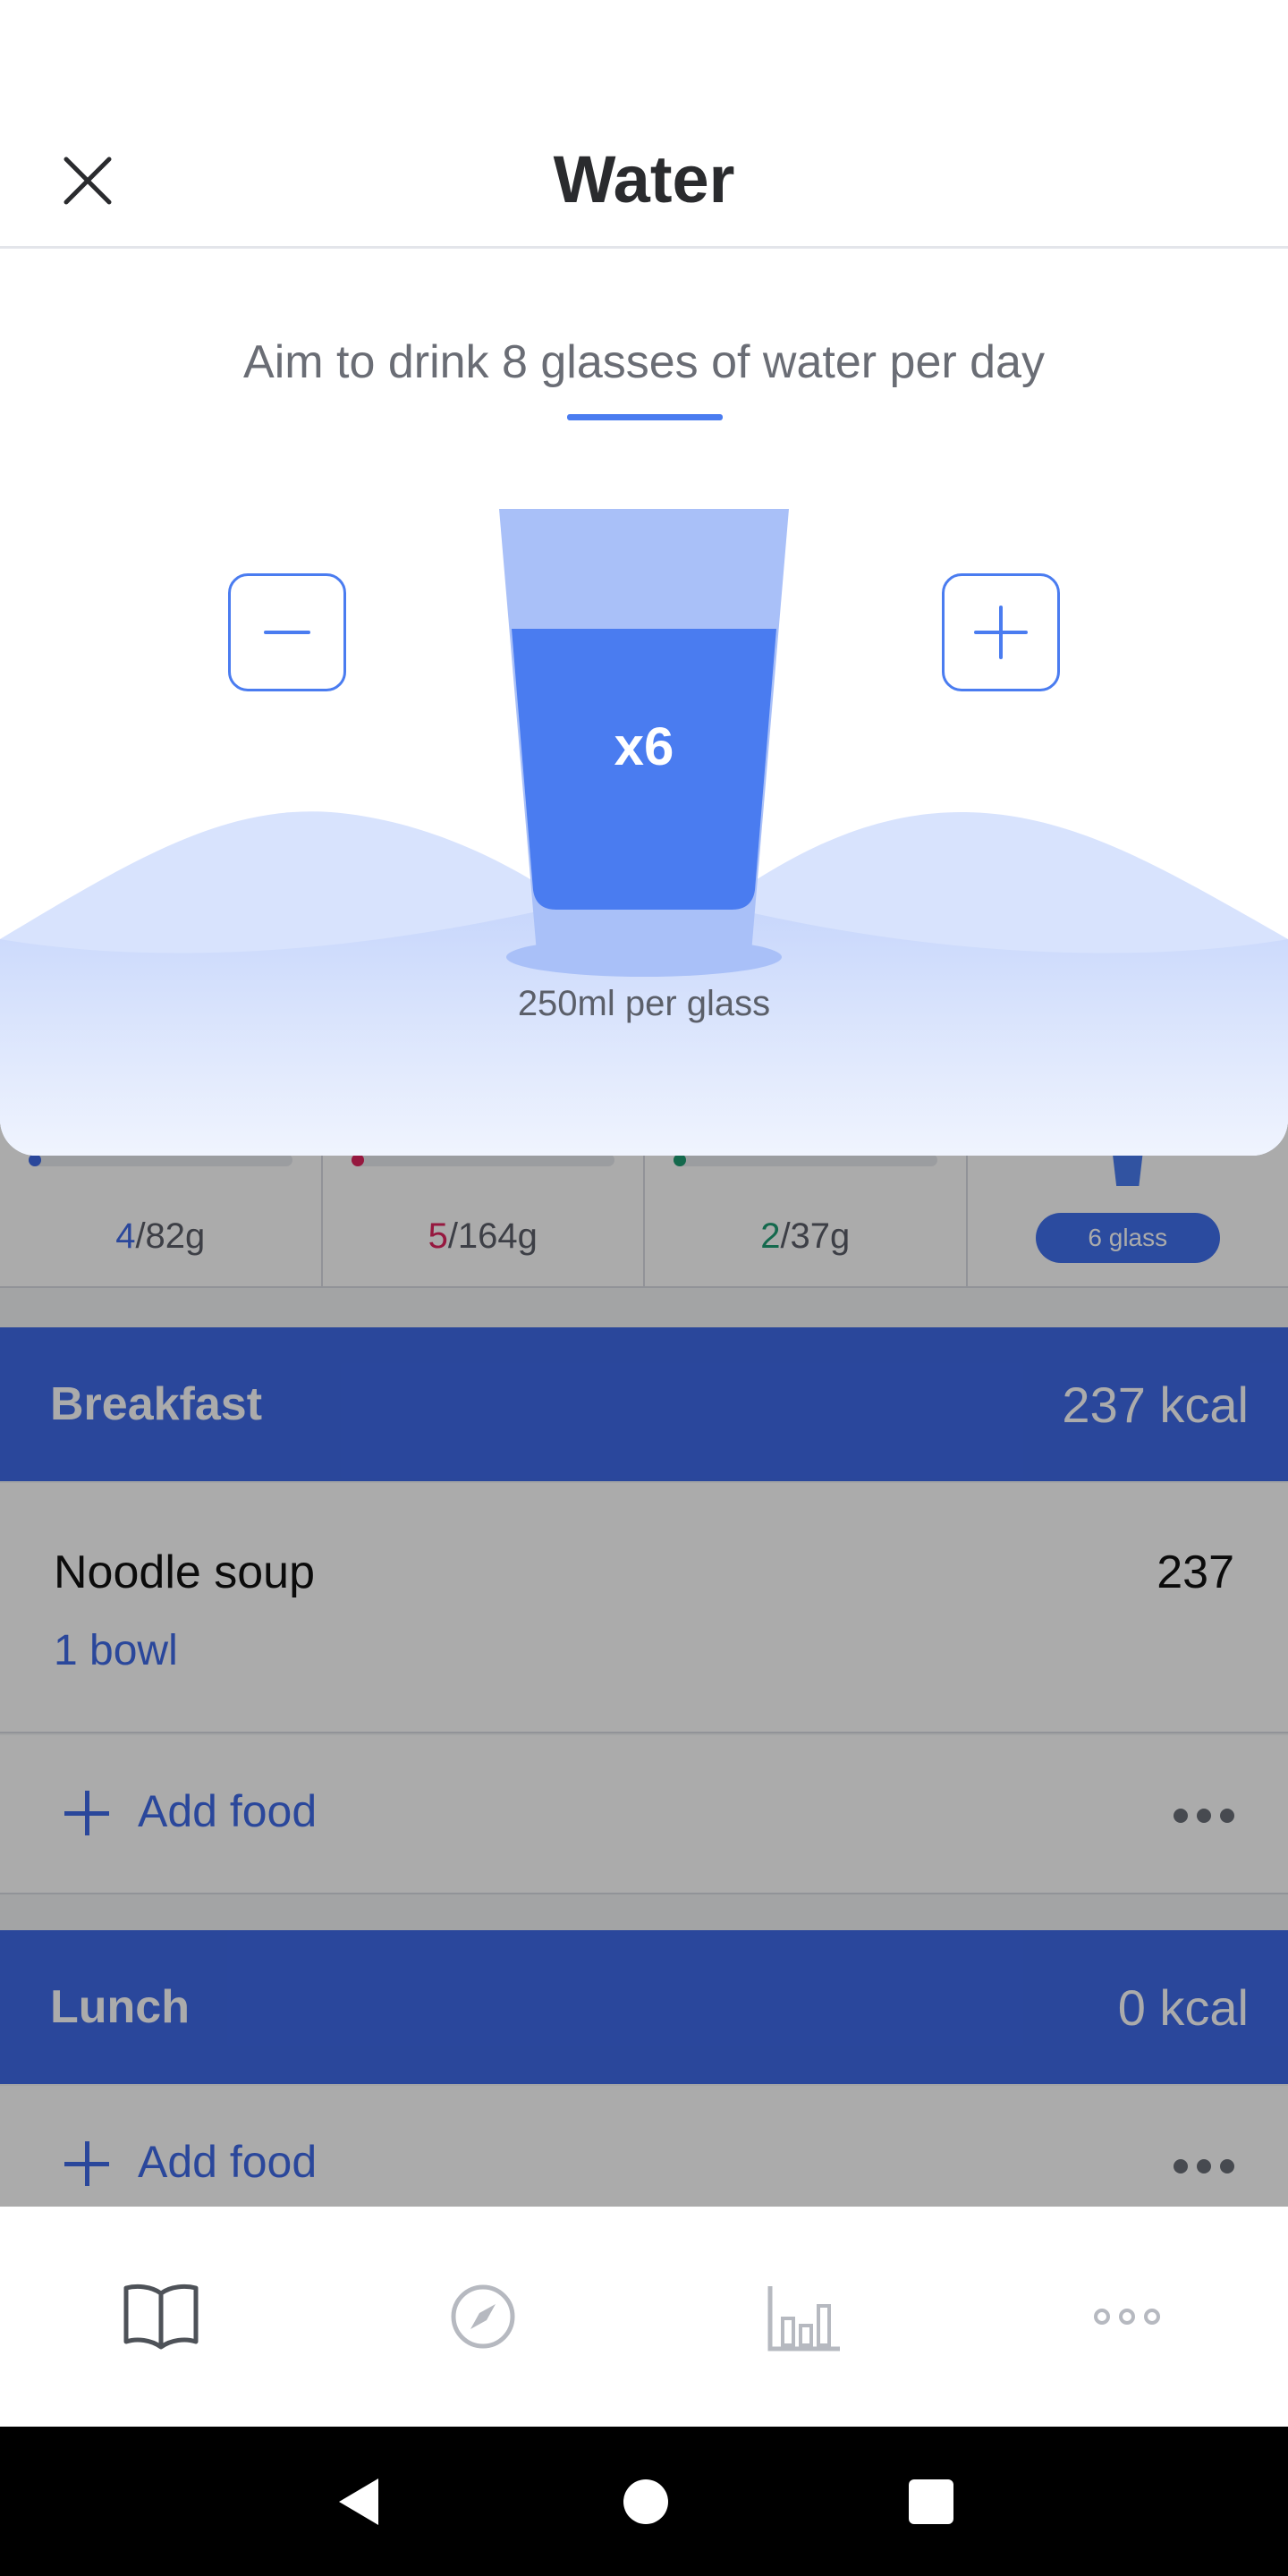 This screenshot has width=1288, height=2576. Describe the element at coordinates (644, 1003) in the screenshot. I see `per-glass-text: 250ml per glass` at that location.